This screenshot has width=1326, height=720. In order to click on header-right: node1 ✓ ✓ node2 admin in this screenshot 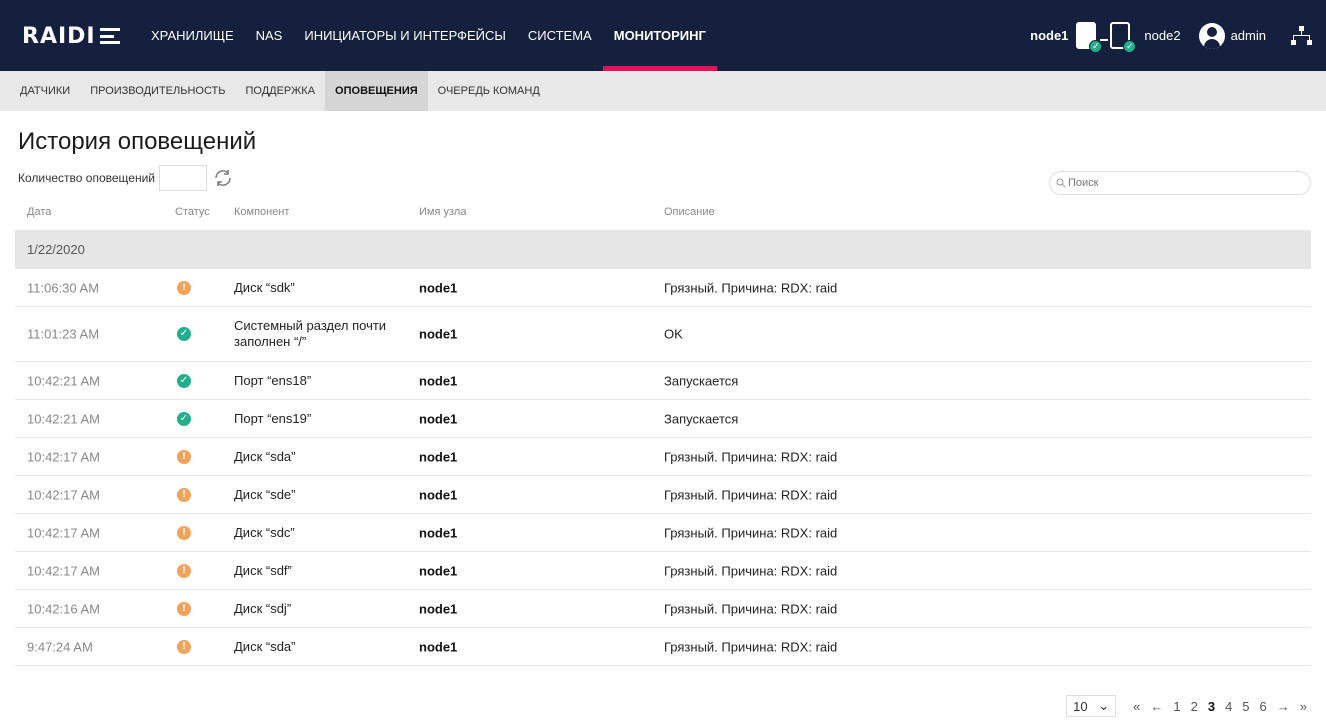, I will do `click(1171, 35)`.